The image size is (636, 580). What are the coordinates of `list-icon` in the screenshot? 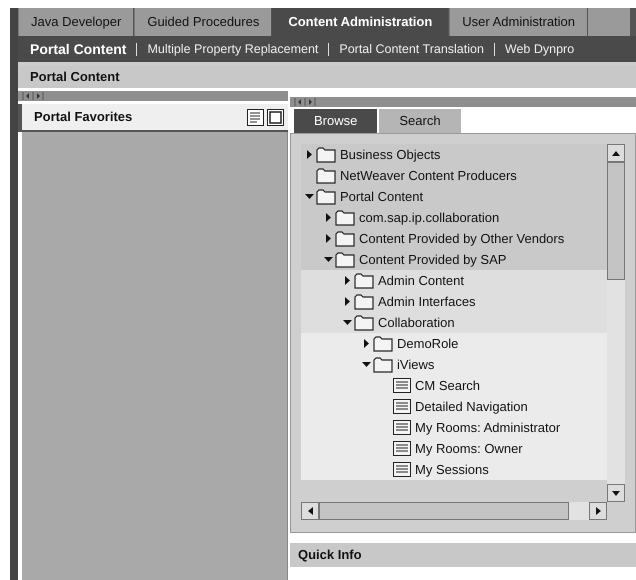 It's located at (255, 117).